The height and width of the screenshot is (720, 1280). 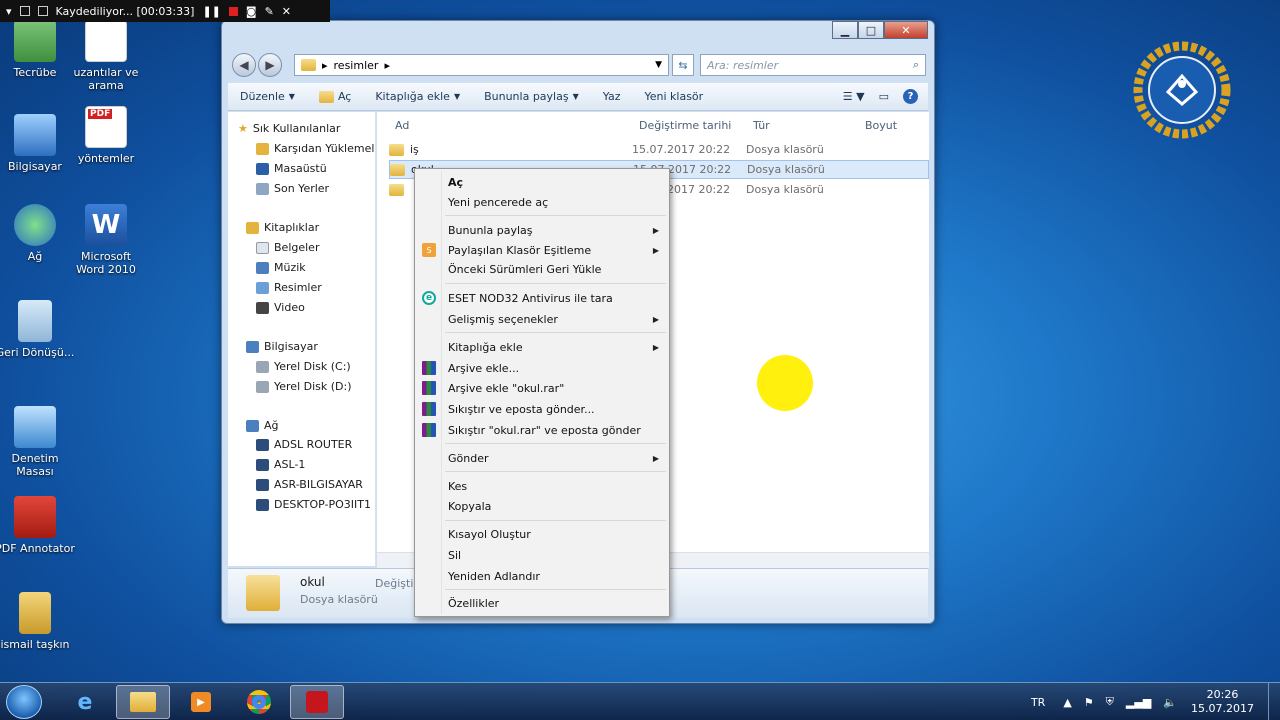 What do you see at coordinates (659, 149) in the screenshot?
I see `file-row: iş 15.07.2017 20:22 Dosya klasörü` at bounding box center [659, 149].